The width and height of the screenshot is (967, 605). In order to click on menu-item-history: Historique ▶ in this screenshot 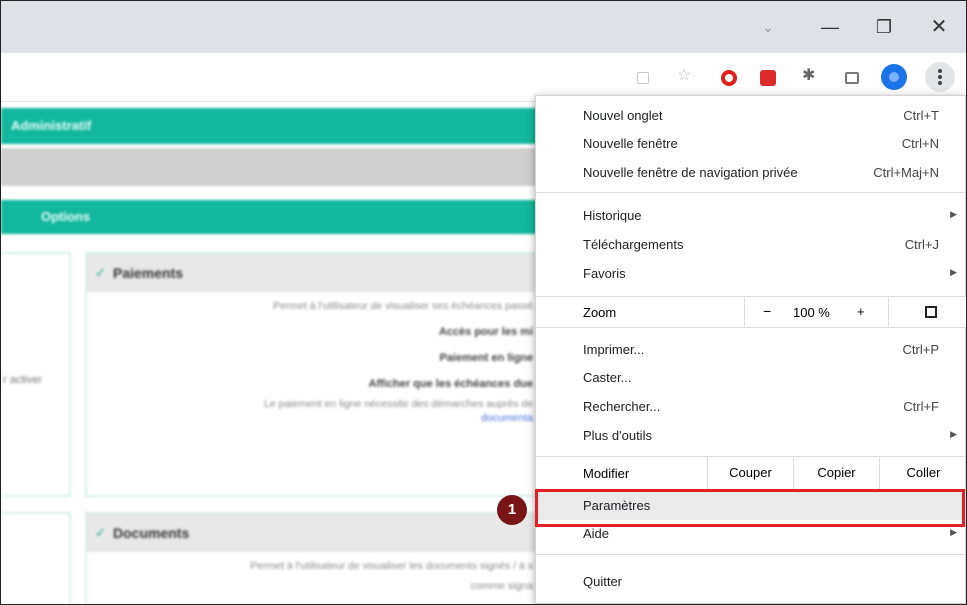, I will do `click(751, 216)`.